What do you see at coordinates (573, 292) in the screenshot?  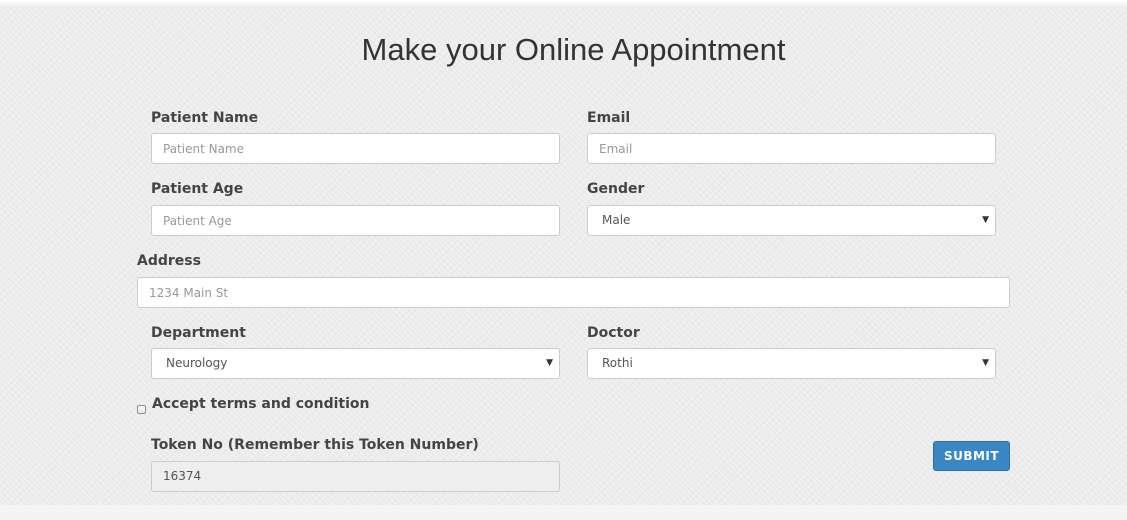 I see `address-input` at bounding box center [573, 292].